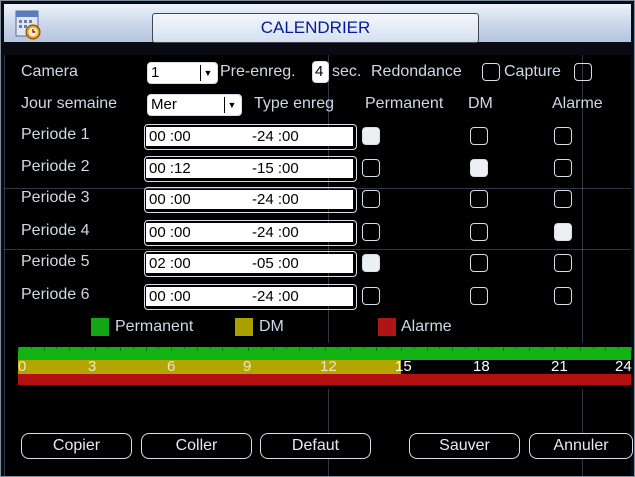  I want to click on timeline-hour-label: 21, so click(559, 366).